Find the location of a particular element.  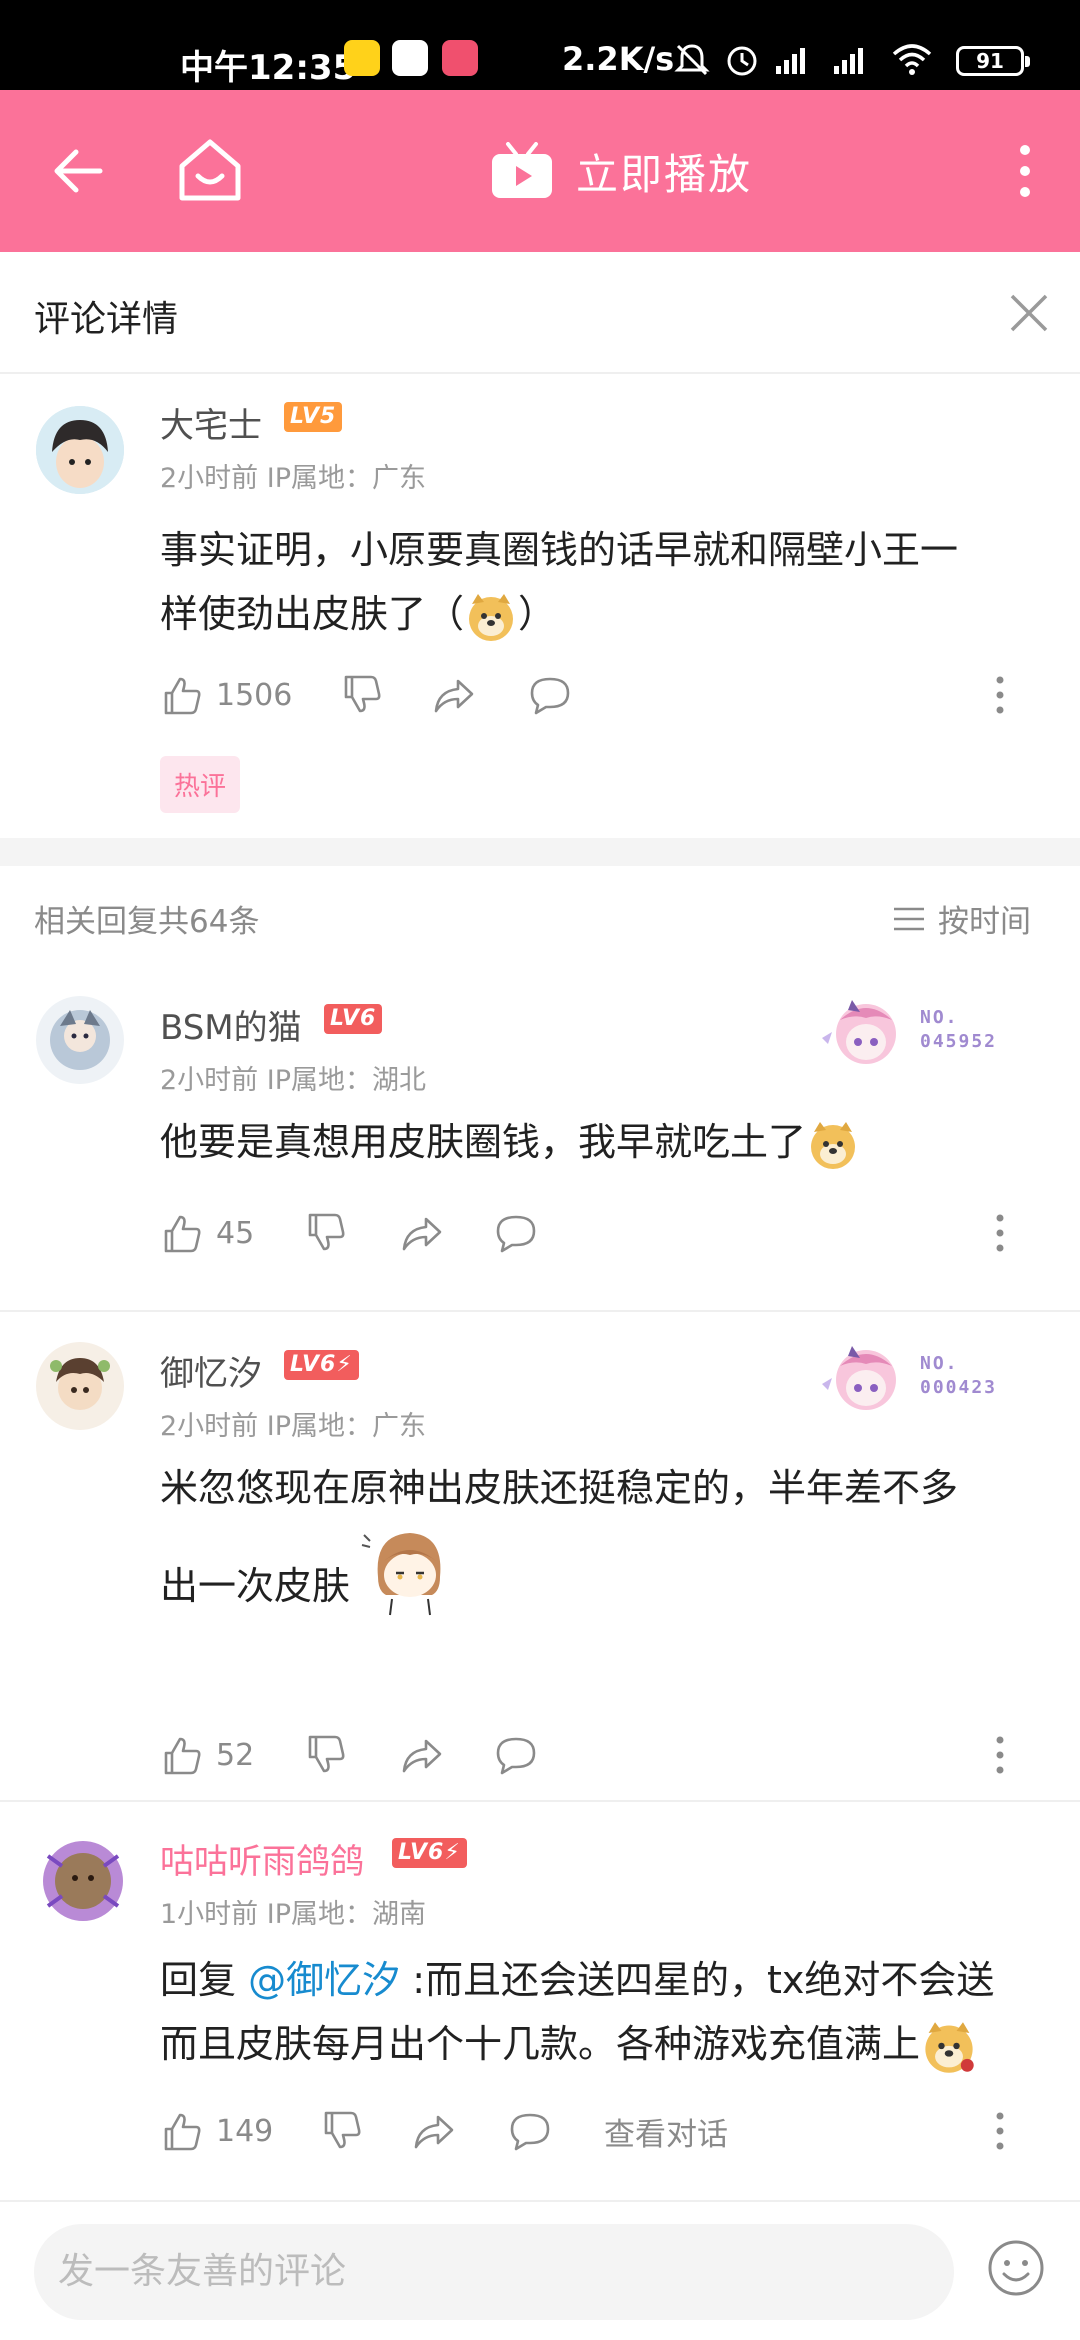

badge-num: 000423 is located at coordinates (959, 1387).